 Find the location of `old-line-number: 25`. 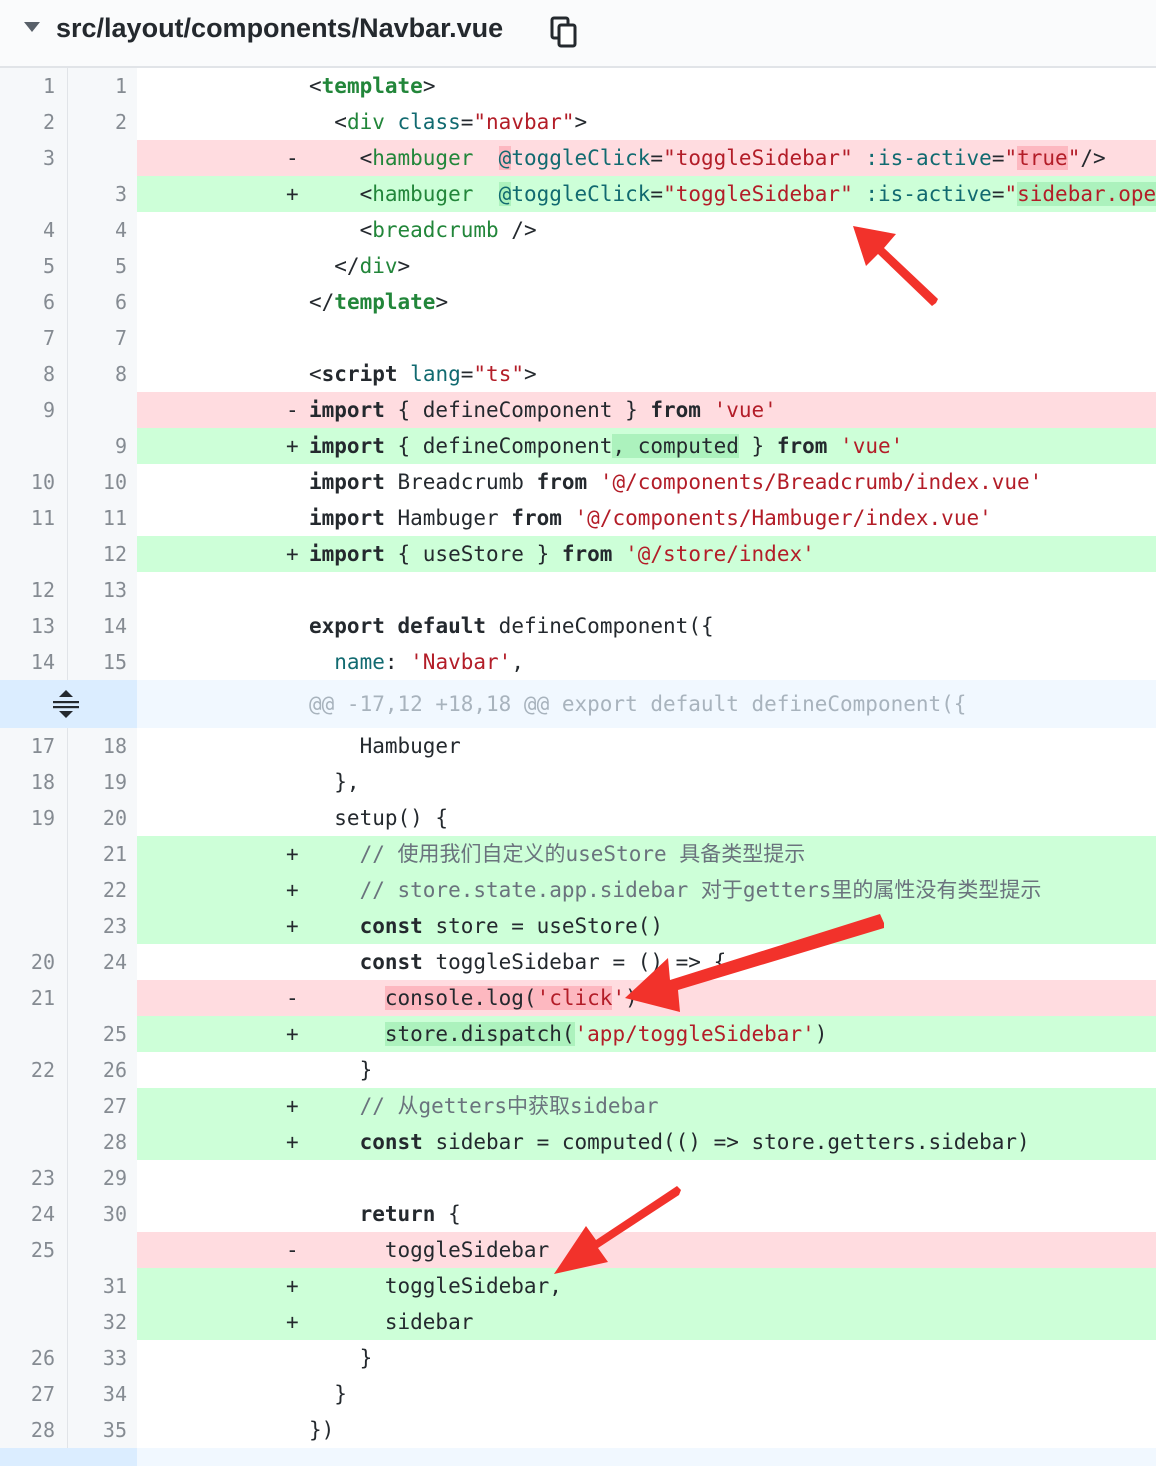

old-line-number: 25 is located at coordinates (34, 1250).